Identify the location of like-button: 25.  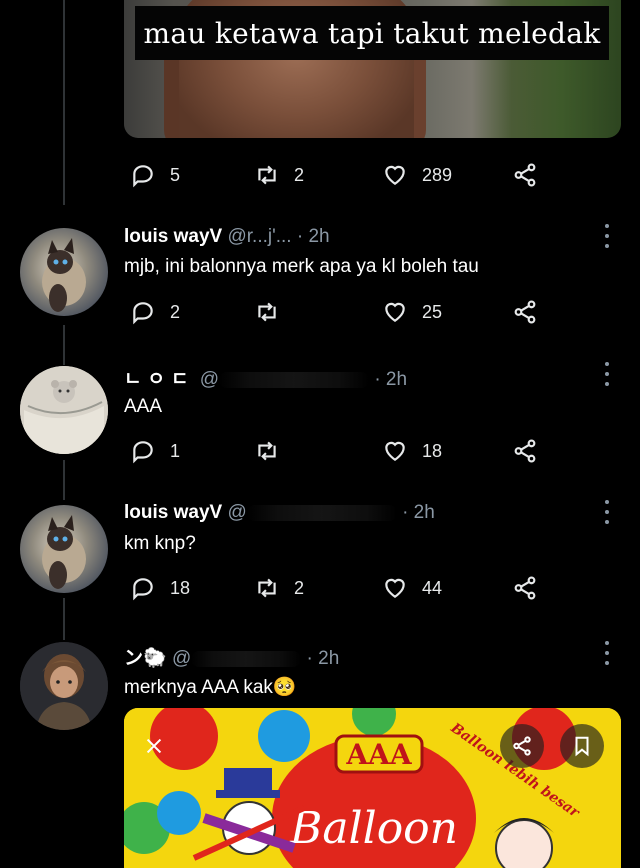
(412, 312).